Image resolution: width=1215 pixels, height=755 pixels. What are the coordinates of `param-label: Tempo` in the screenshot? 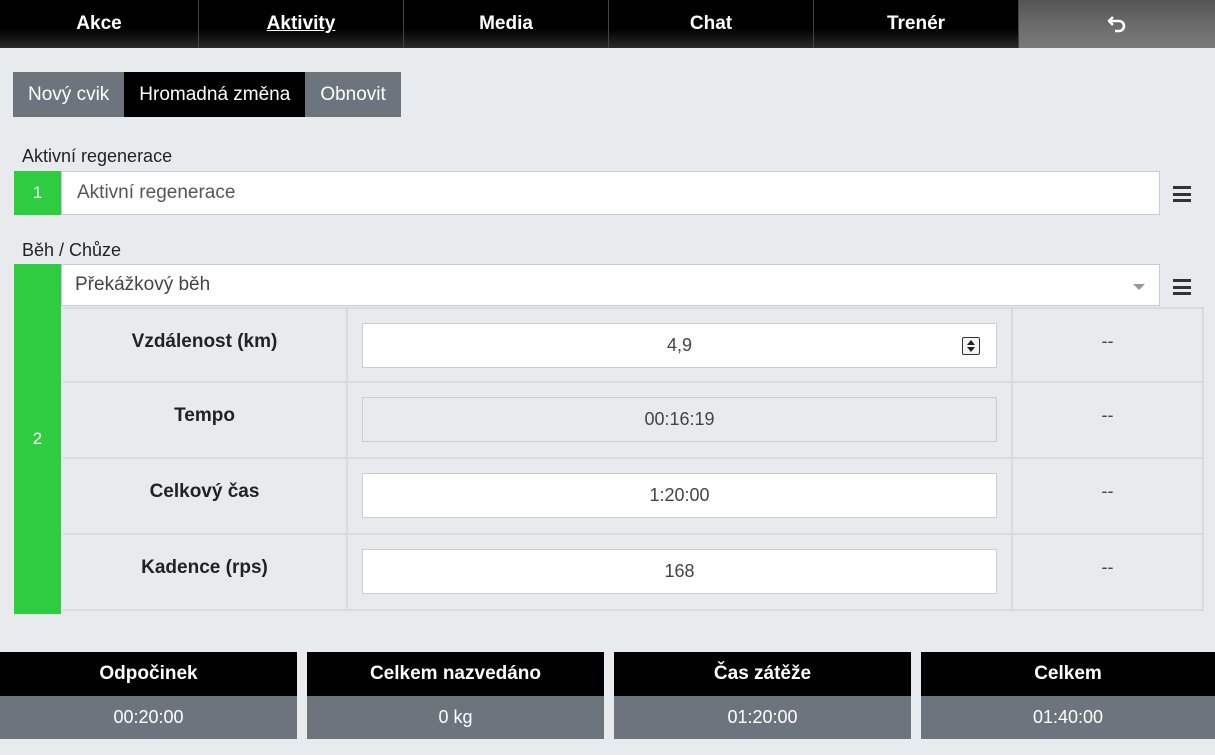 It's located at (205, 420).